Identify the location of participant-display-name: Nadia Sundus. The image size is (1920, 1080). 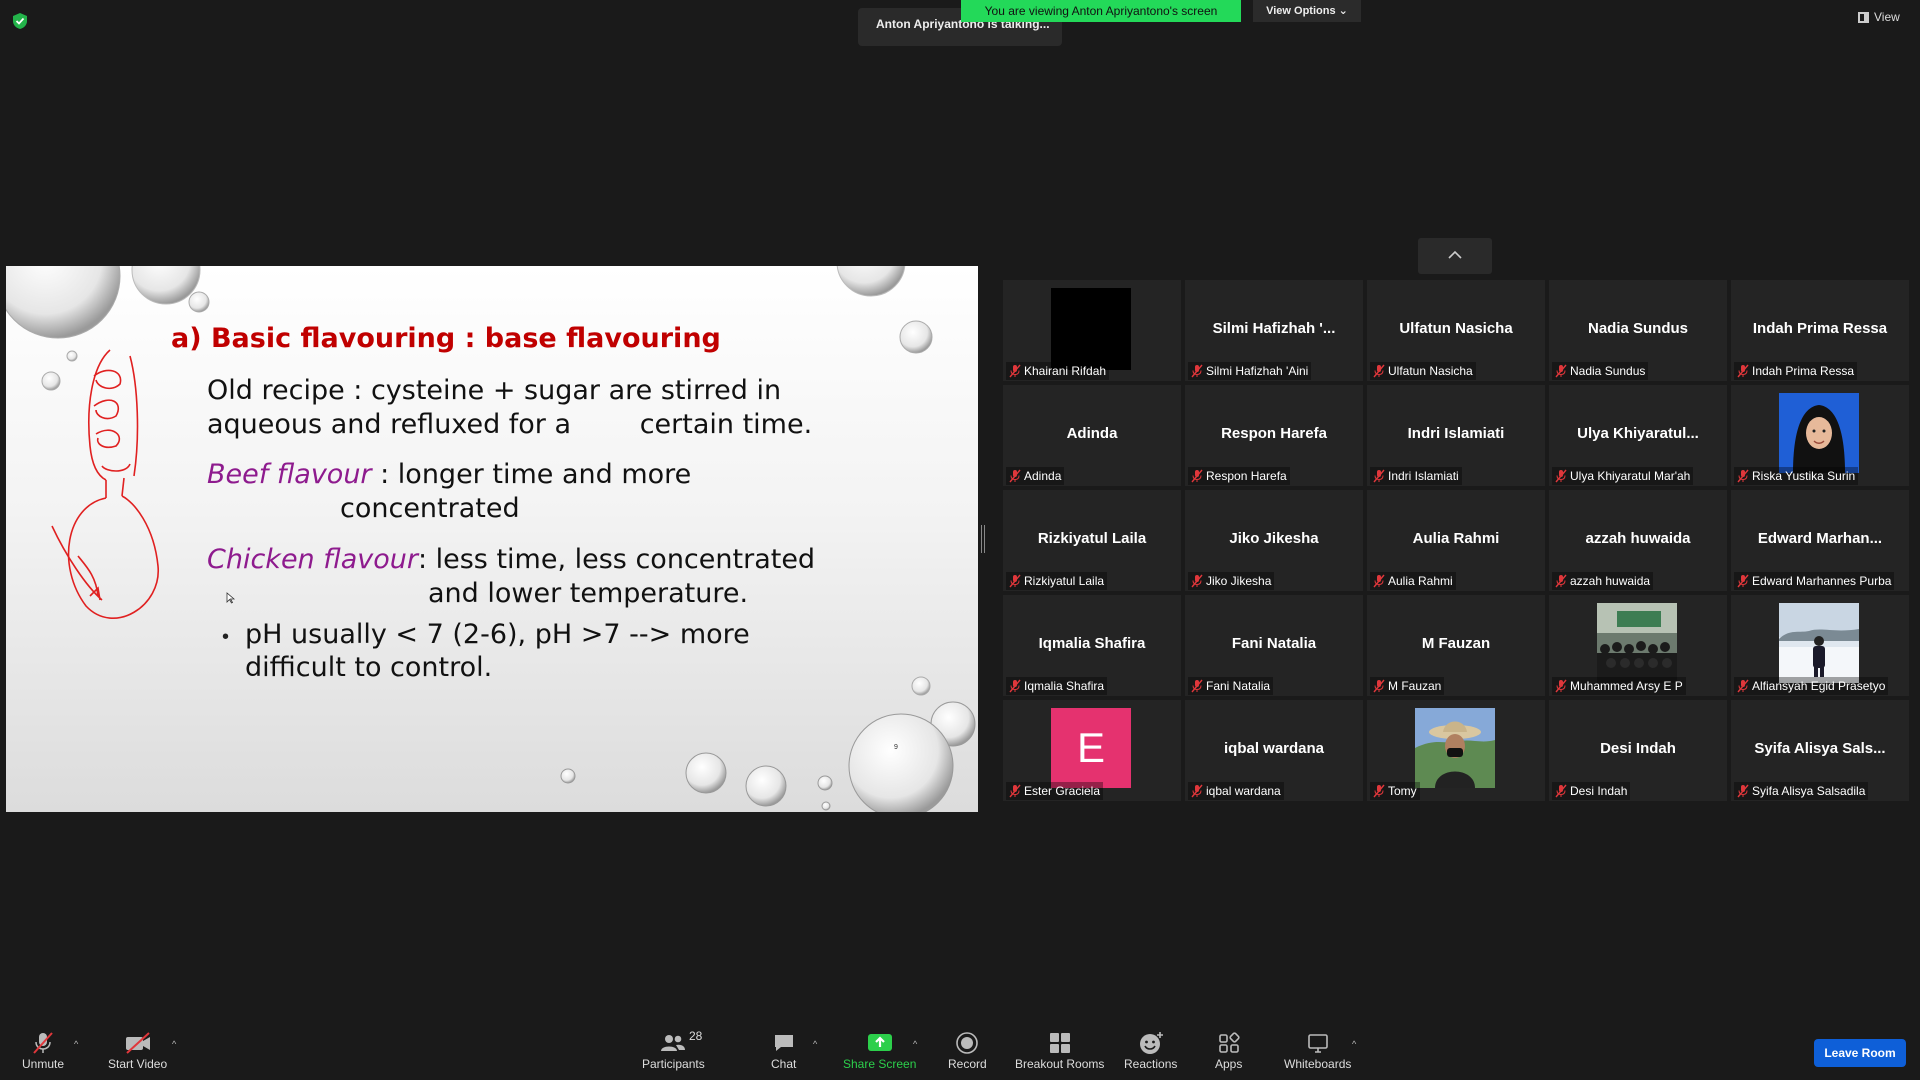
(1637, 328).